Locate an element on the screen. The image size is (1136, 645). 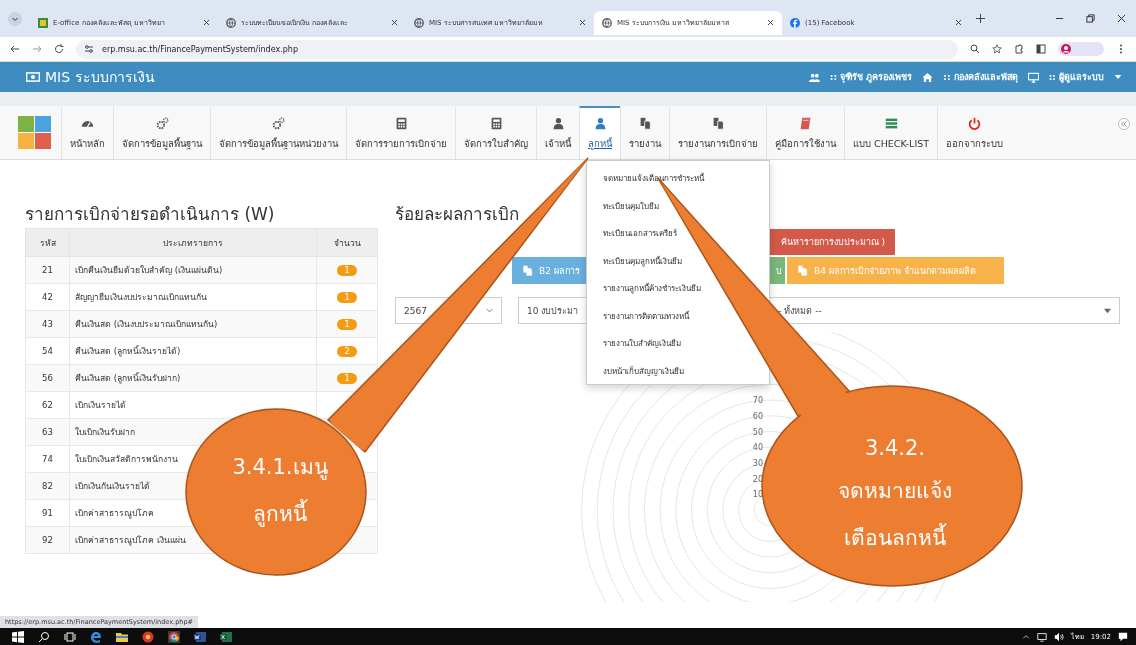
scale-label: 60 is located at coordinates (757, 416).